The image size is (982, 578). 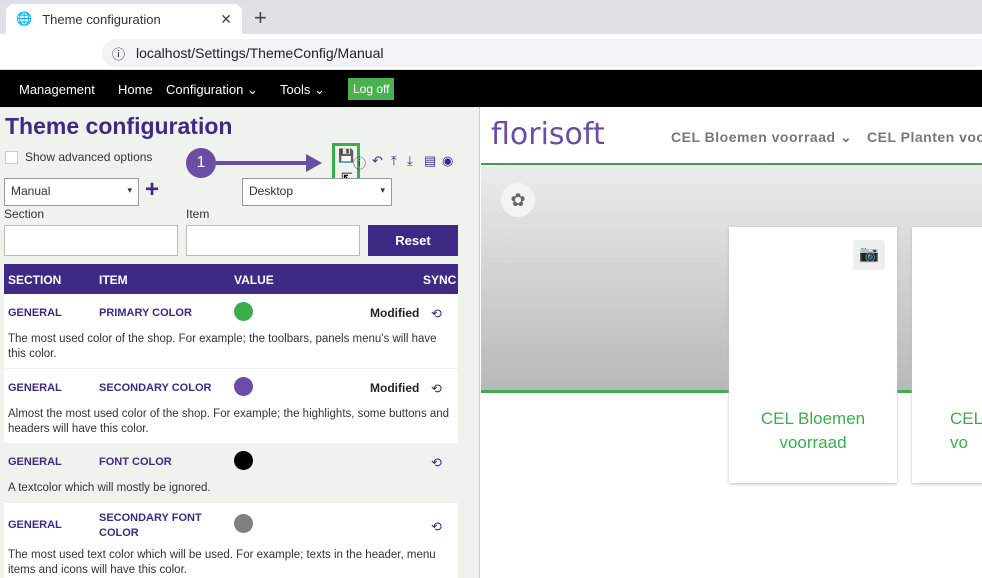 What do you see at coordinates (491, 17) in the screenshot?
I see `browser-tab-bar: 🌐 Theme configuration ✕ +` at bounding box center [491, 17].